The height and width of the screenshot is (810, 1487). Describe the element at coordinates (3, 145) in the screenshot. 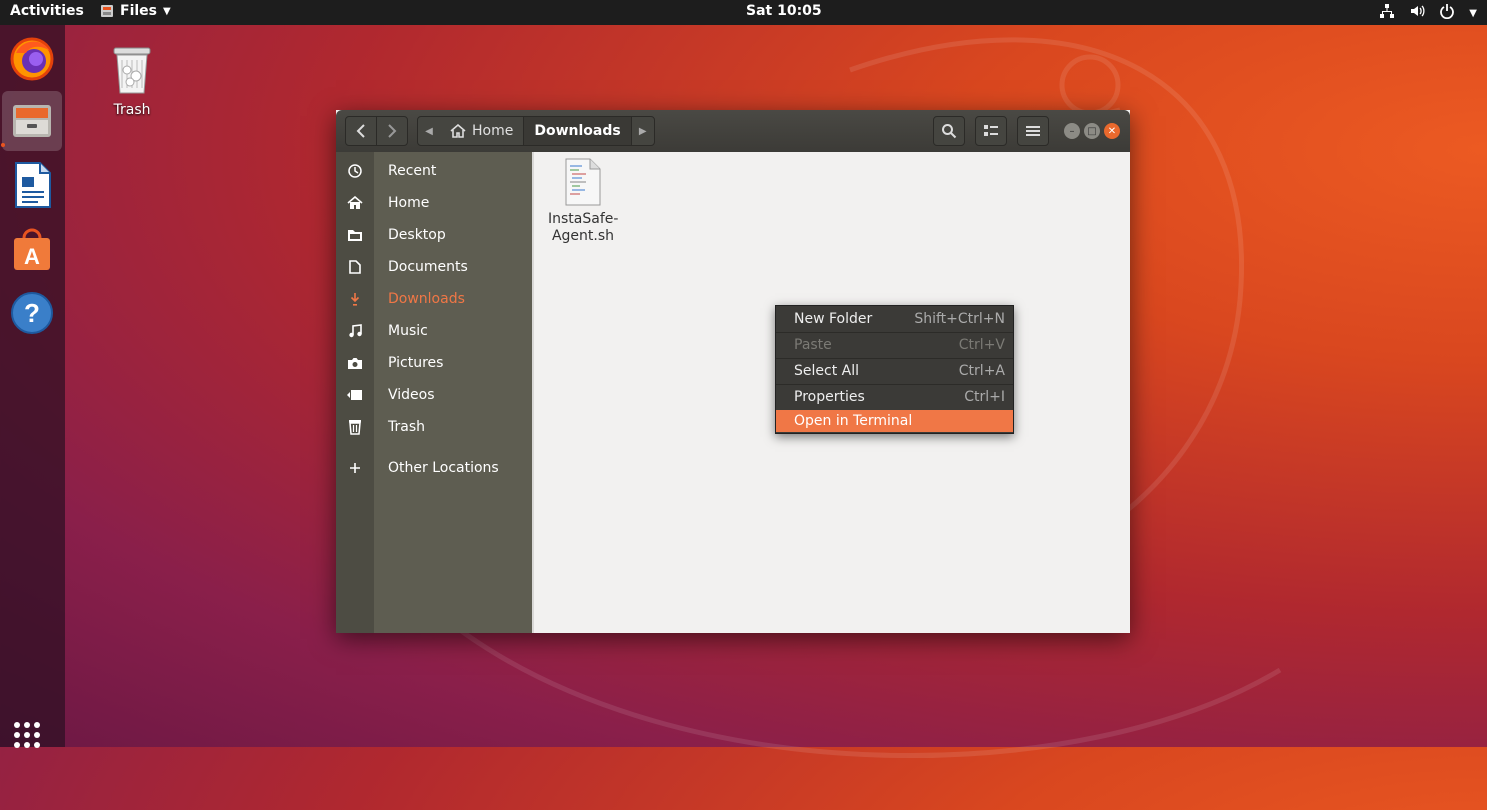

I see `running-indicator` at that location.